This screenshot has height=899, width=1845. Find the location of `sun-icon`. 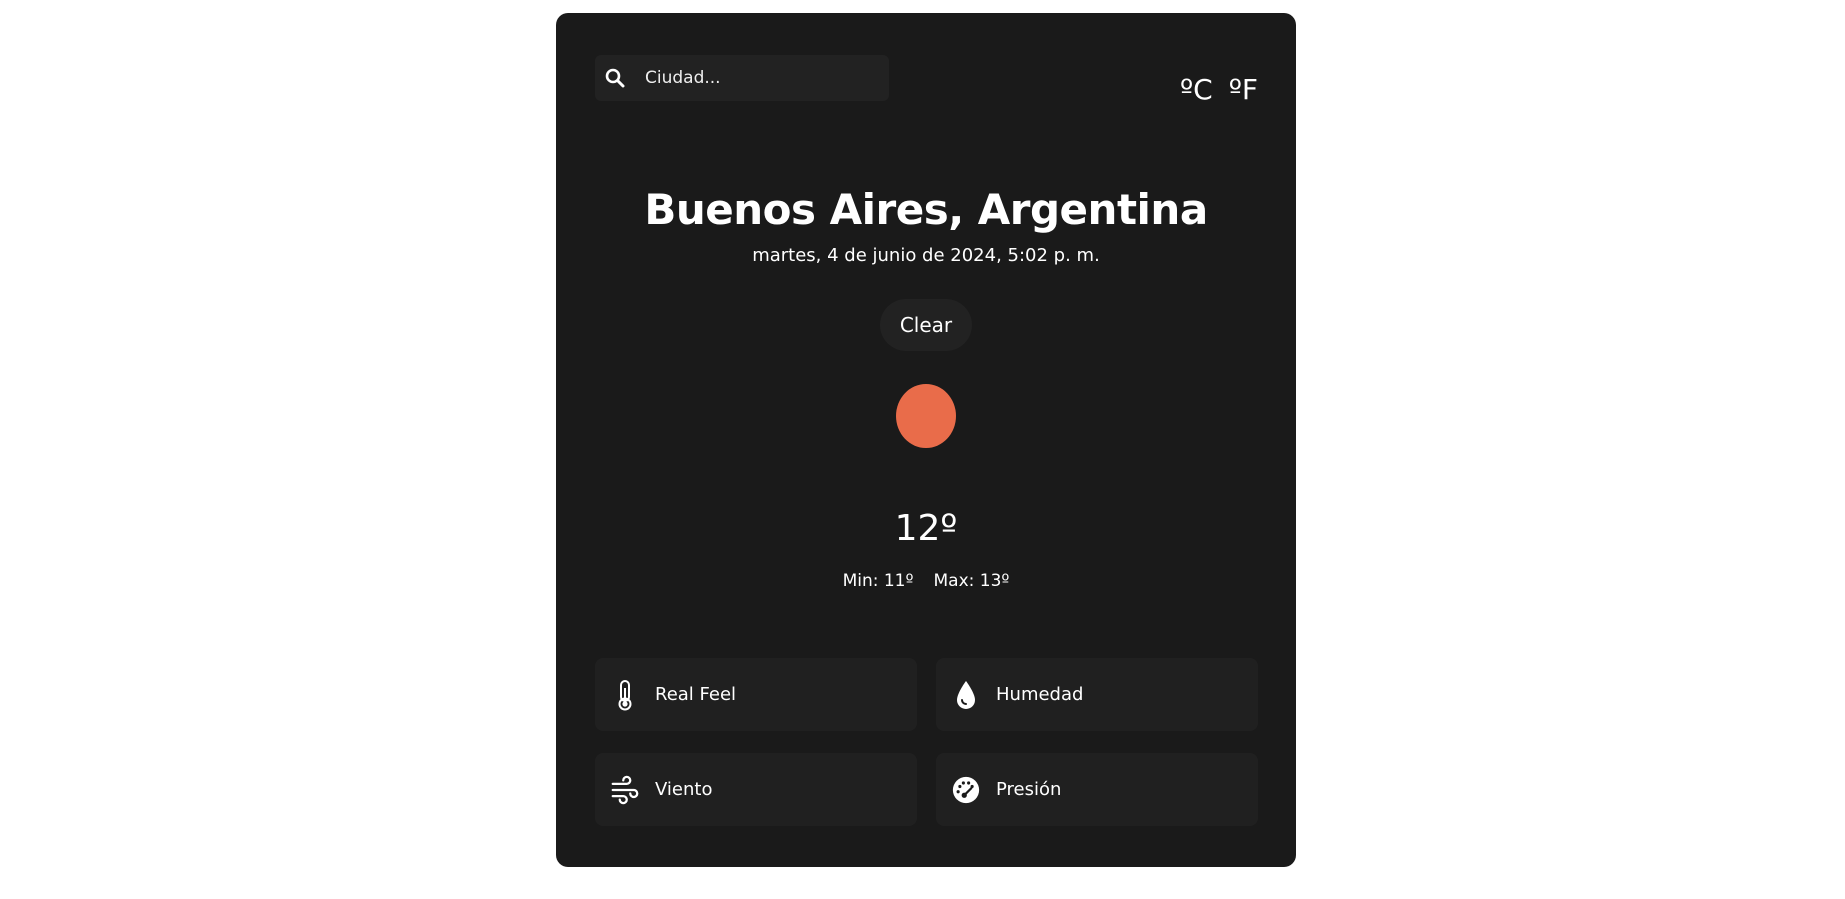

sun-icon is located at coordinates (926, 416).